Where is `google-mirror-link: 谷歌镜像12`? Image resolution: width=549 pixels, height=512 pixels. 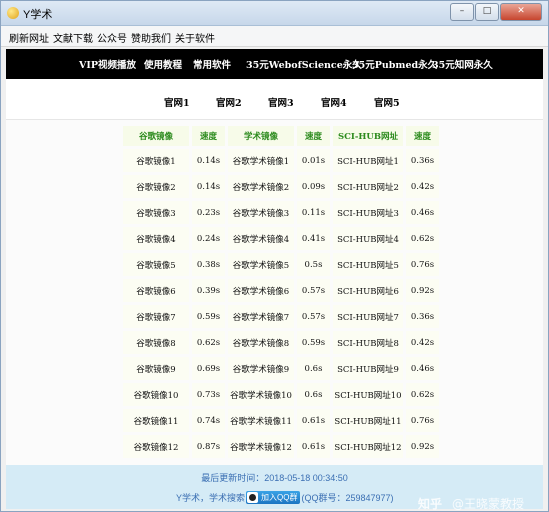 google-mirror-link: 谷歌镜像12 is located at coordinates (156, 446).